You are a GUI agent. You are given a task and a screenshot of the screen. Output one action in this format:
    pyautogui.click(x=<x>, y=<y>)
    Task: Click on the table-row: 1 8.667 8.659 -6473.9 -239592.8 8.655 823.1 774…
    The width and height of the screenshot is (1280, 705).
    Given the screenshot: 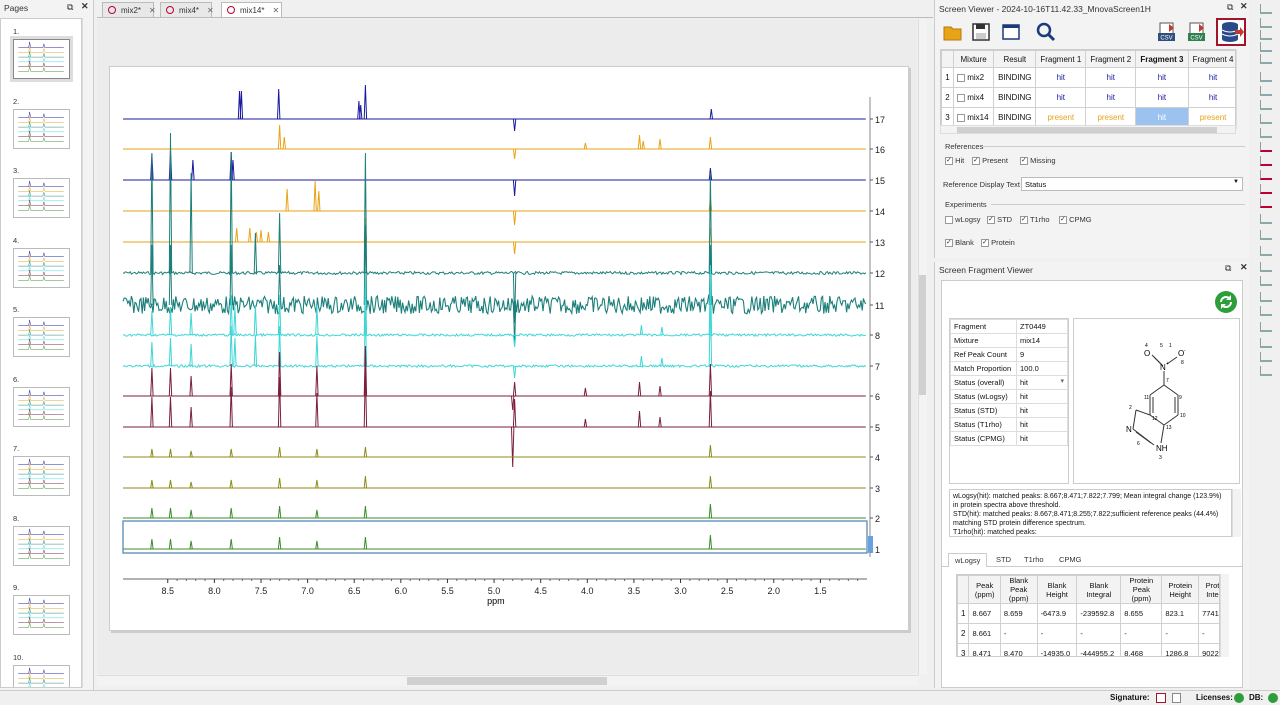 What is the action you would take?
    pyautogui.click(x=1088, y=613)
    